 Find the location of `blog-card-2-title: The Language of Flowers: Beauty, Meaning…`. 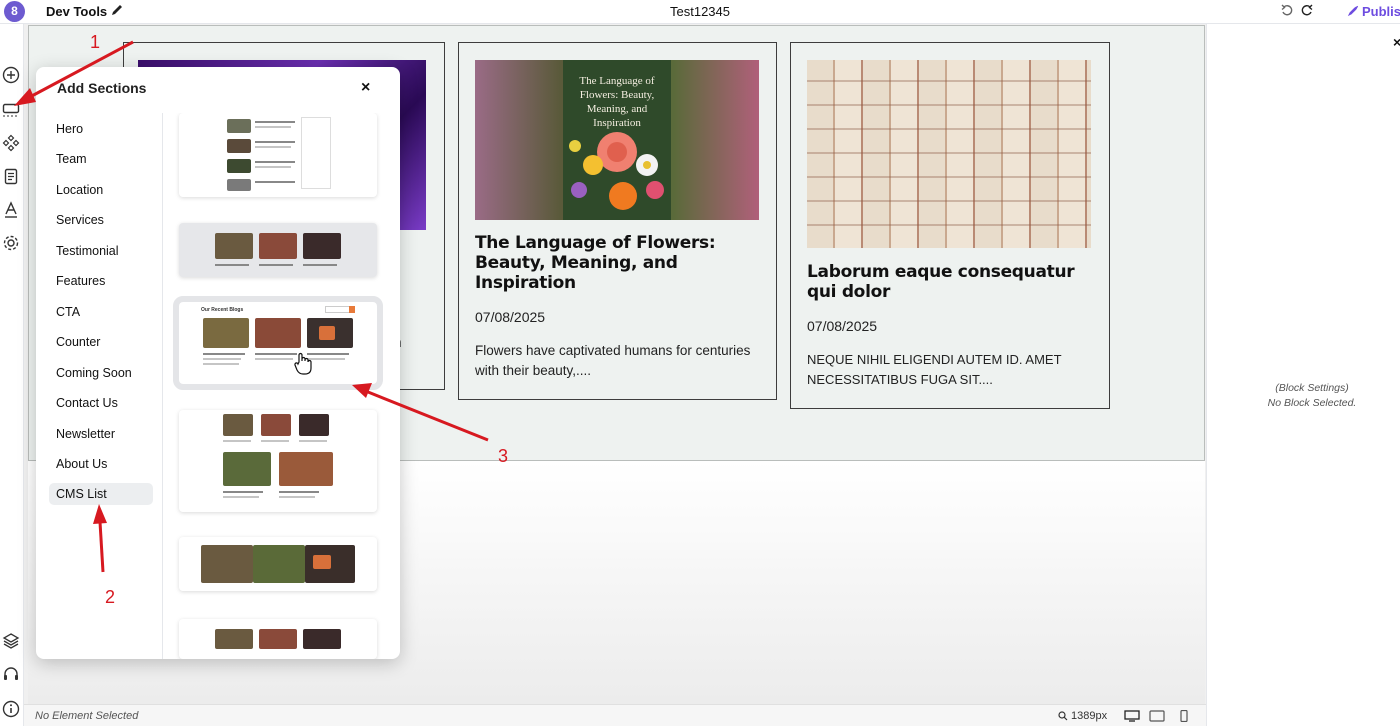

blog-card-2-title: The Language of Flowers: Beauty, Meaning… is located at coordinates (615, 263).